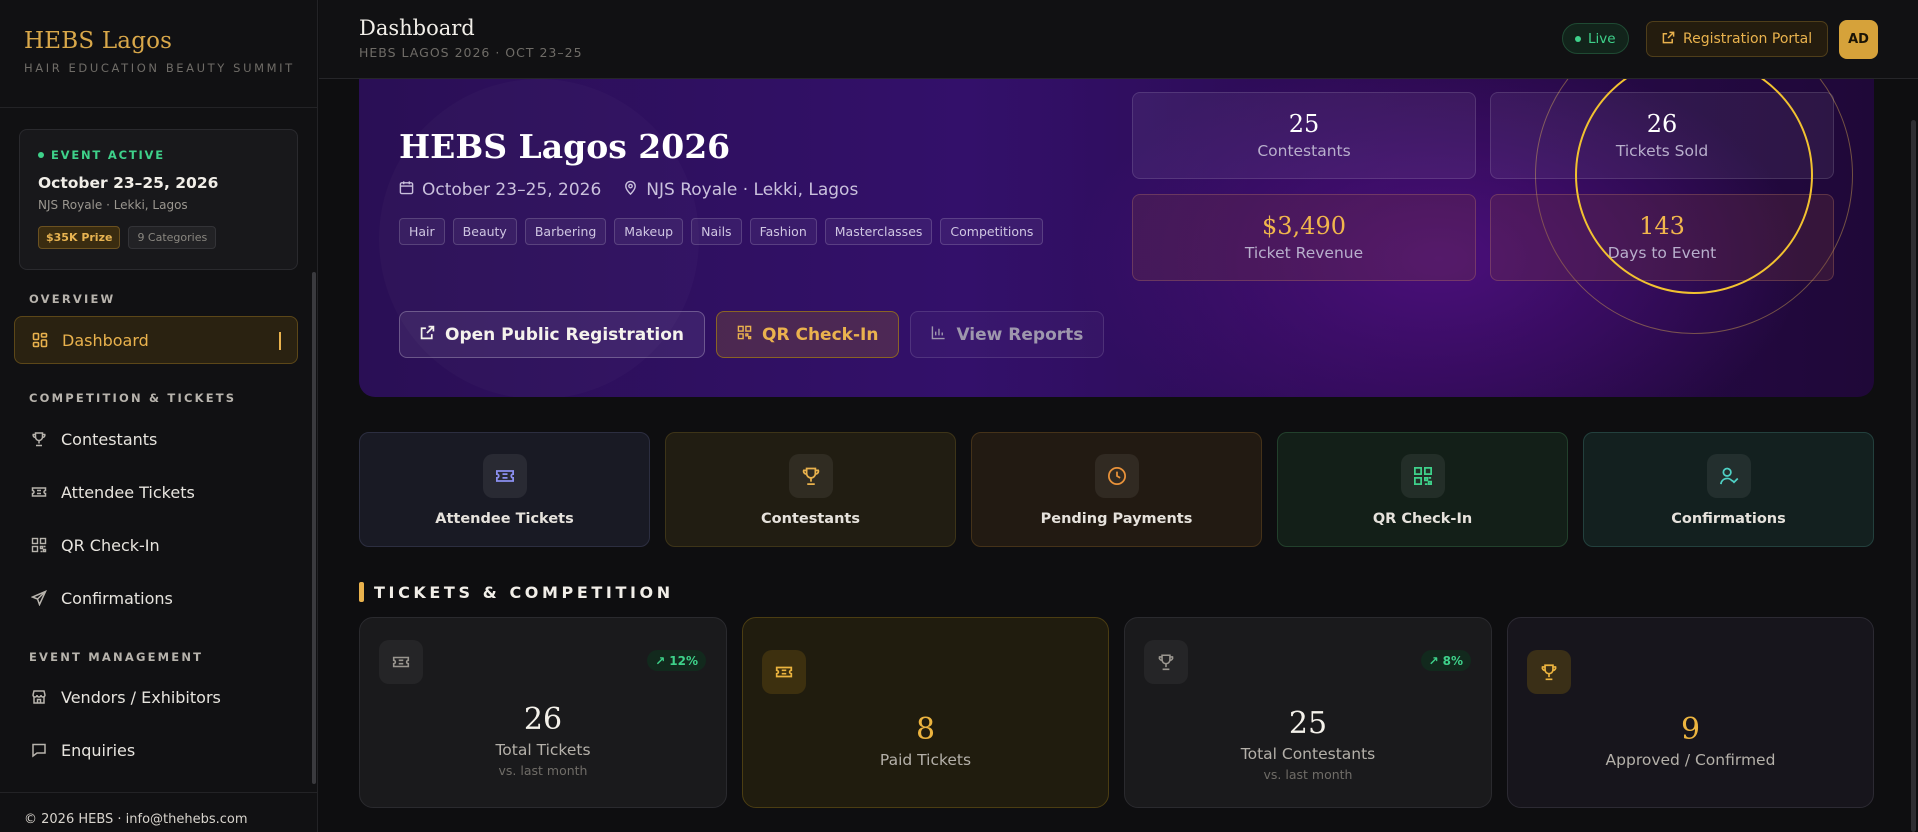  I want to click on ticket-icon, so click(784, 672).